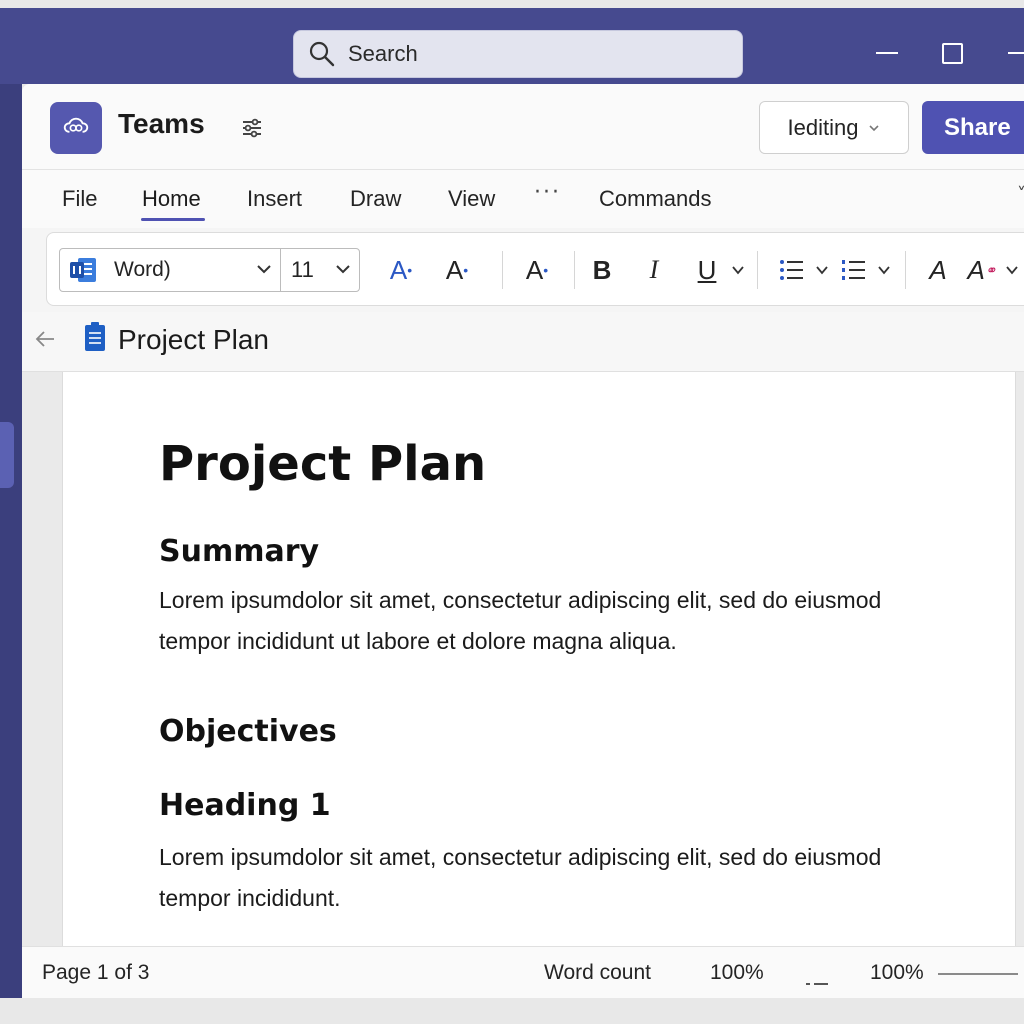 The width and height of the screenshot is (1024, 1024). I want to click on filter-settings-icon, so click(252, 128).